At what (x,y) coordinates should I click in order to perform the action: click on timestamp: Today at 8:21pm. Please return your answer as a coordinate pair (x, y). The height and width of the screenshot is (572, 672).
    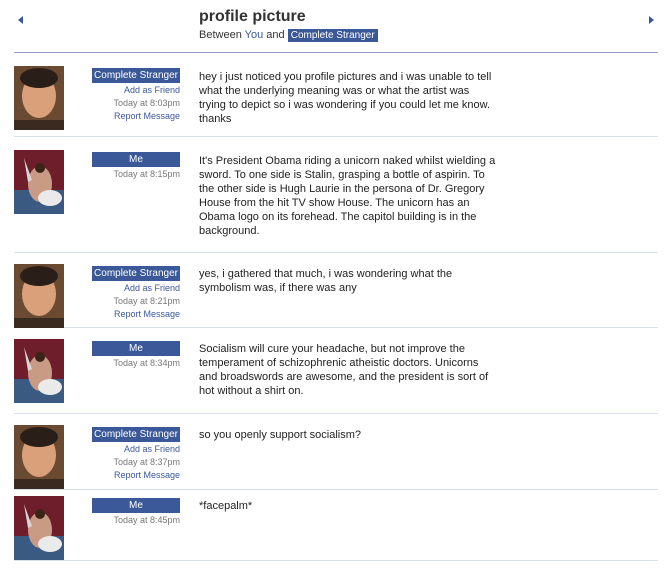
    Looking at the image, I should click on (146, 301).